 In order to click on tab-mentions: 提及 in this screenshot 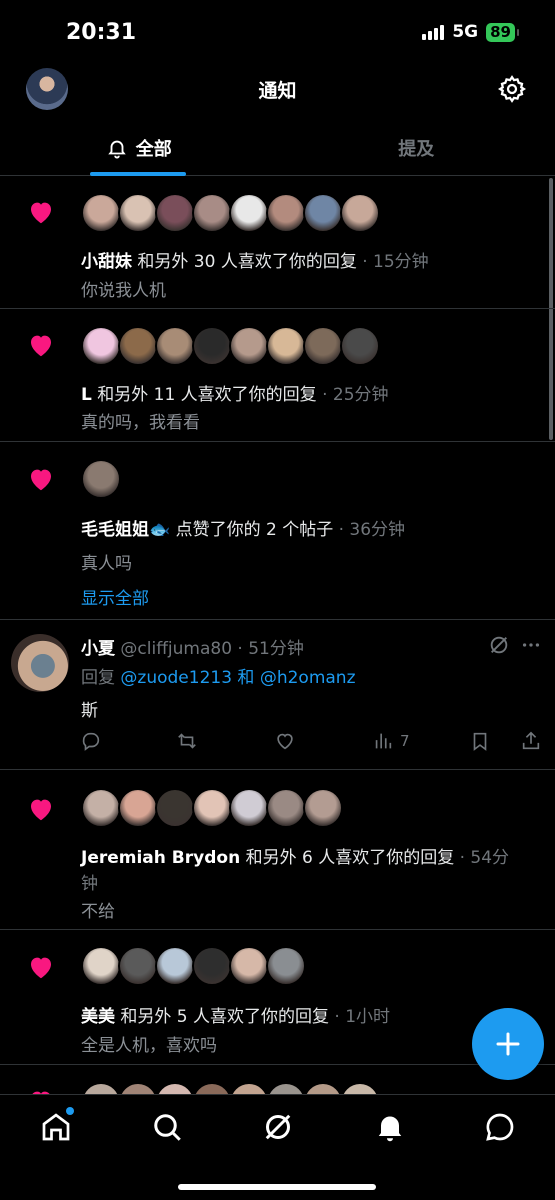, I will do `click(416, 147)`.